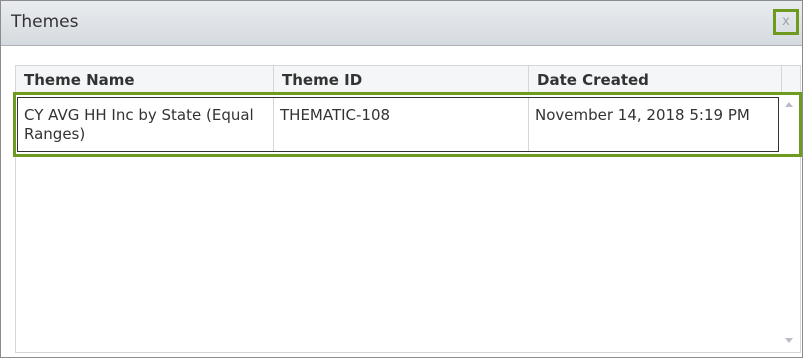 The height and width of the screenshot is (358, 803). What do you see at coordinates (401, 23) in the screenshot?
I see `dialog-titlebar: Themes x` at bounding box center [401, 23].